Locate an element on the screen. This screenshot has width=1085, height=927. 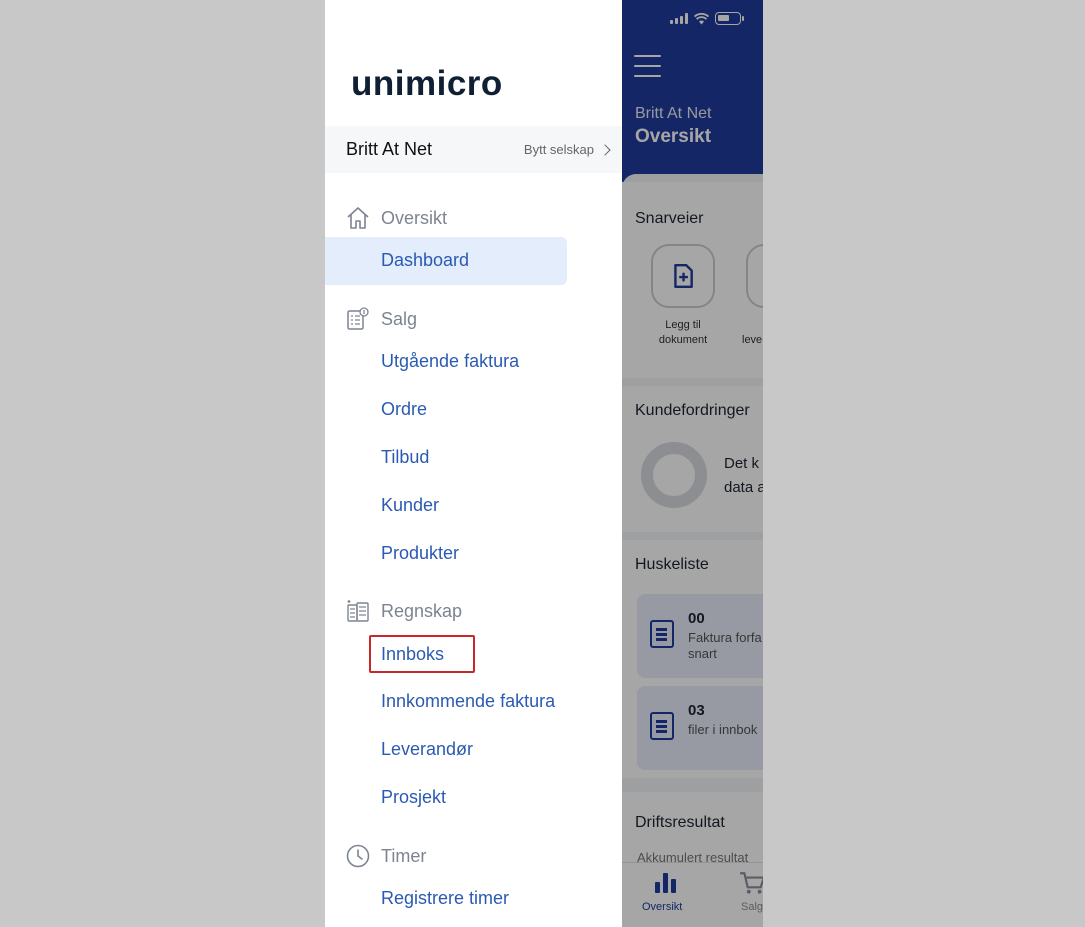
menu-item-quotes: Tilbud is located at coordinates (405, 457).